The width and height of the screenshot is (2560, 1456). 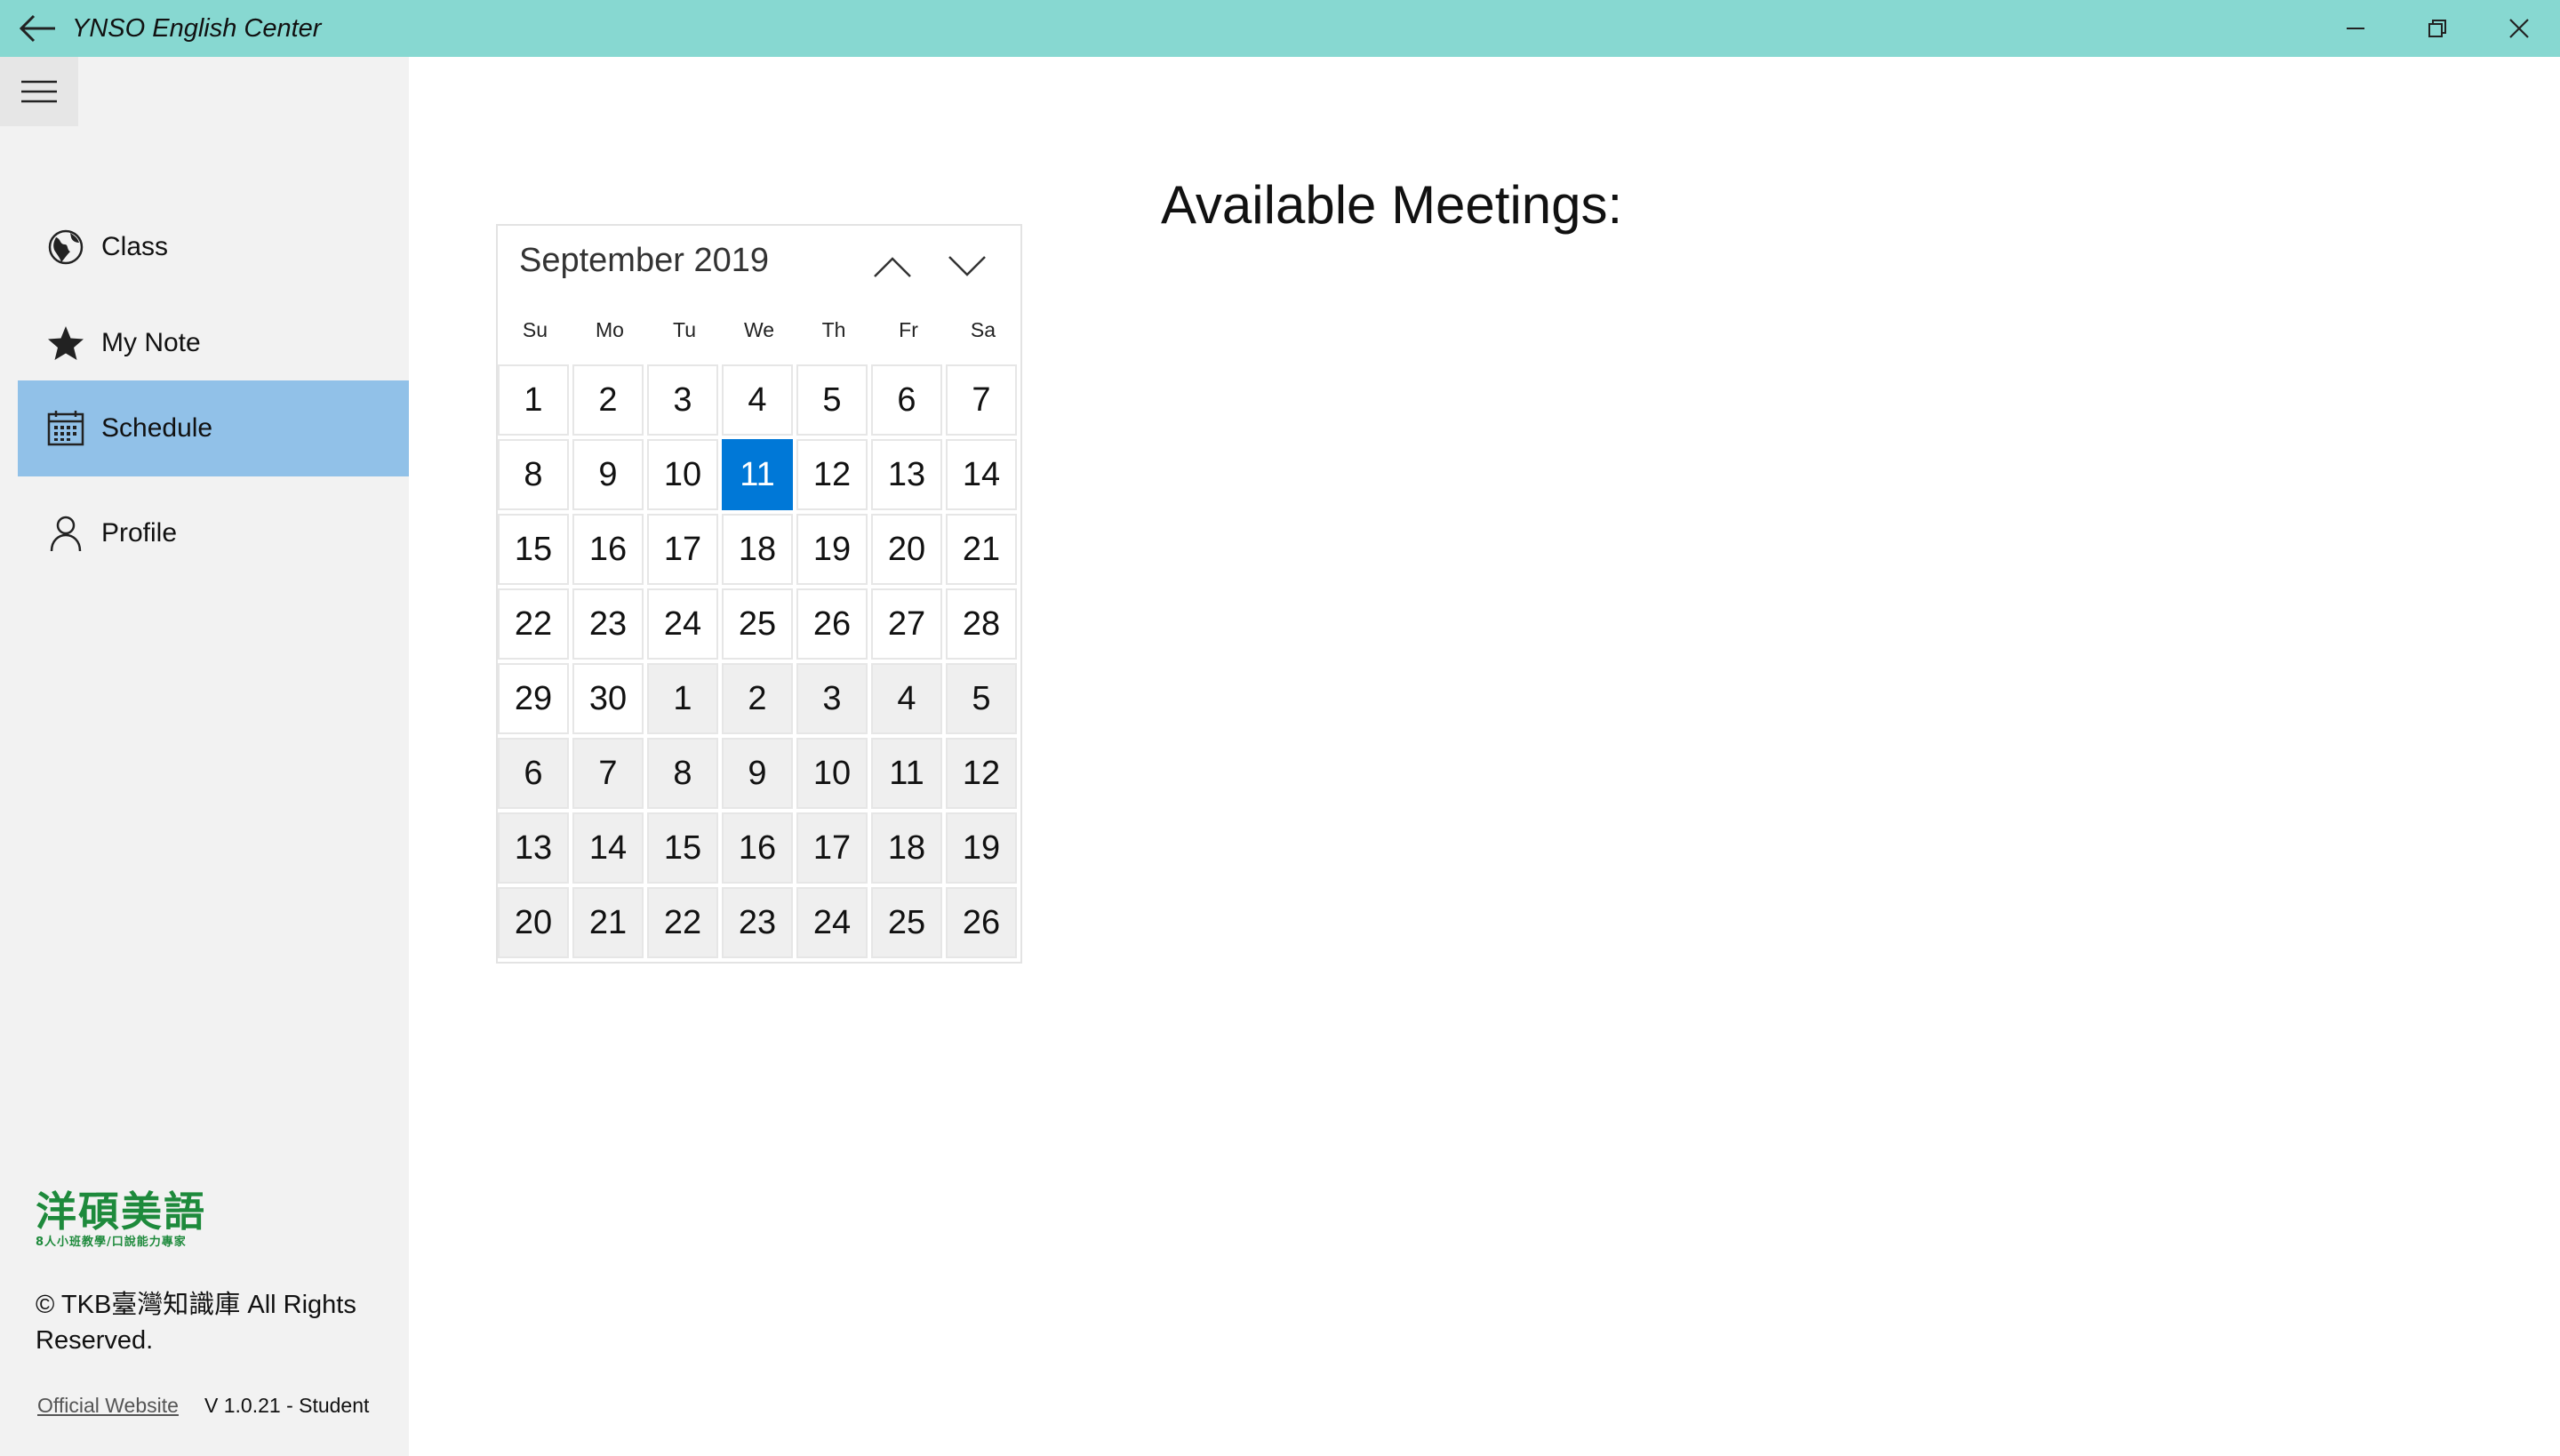 I want to click on logo-sub-text: 8人小班教學/口說能力專家, so click(x=111, y=1242).